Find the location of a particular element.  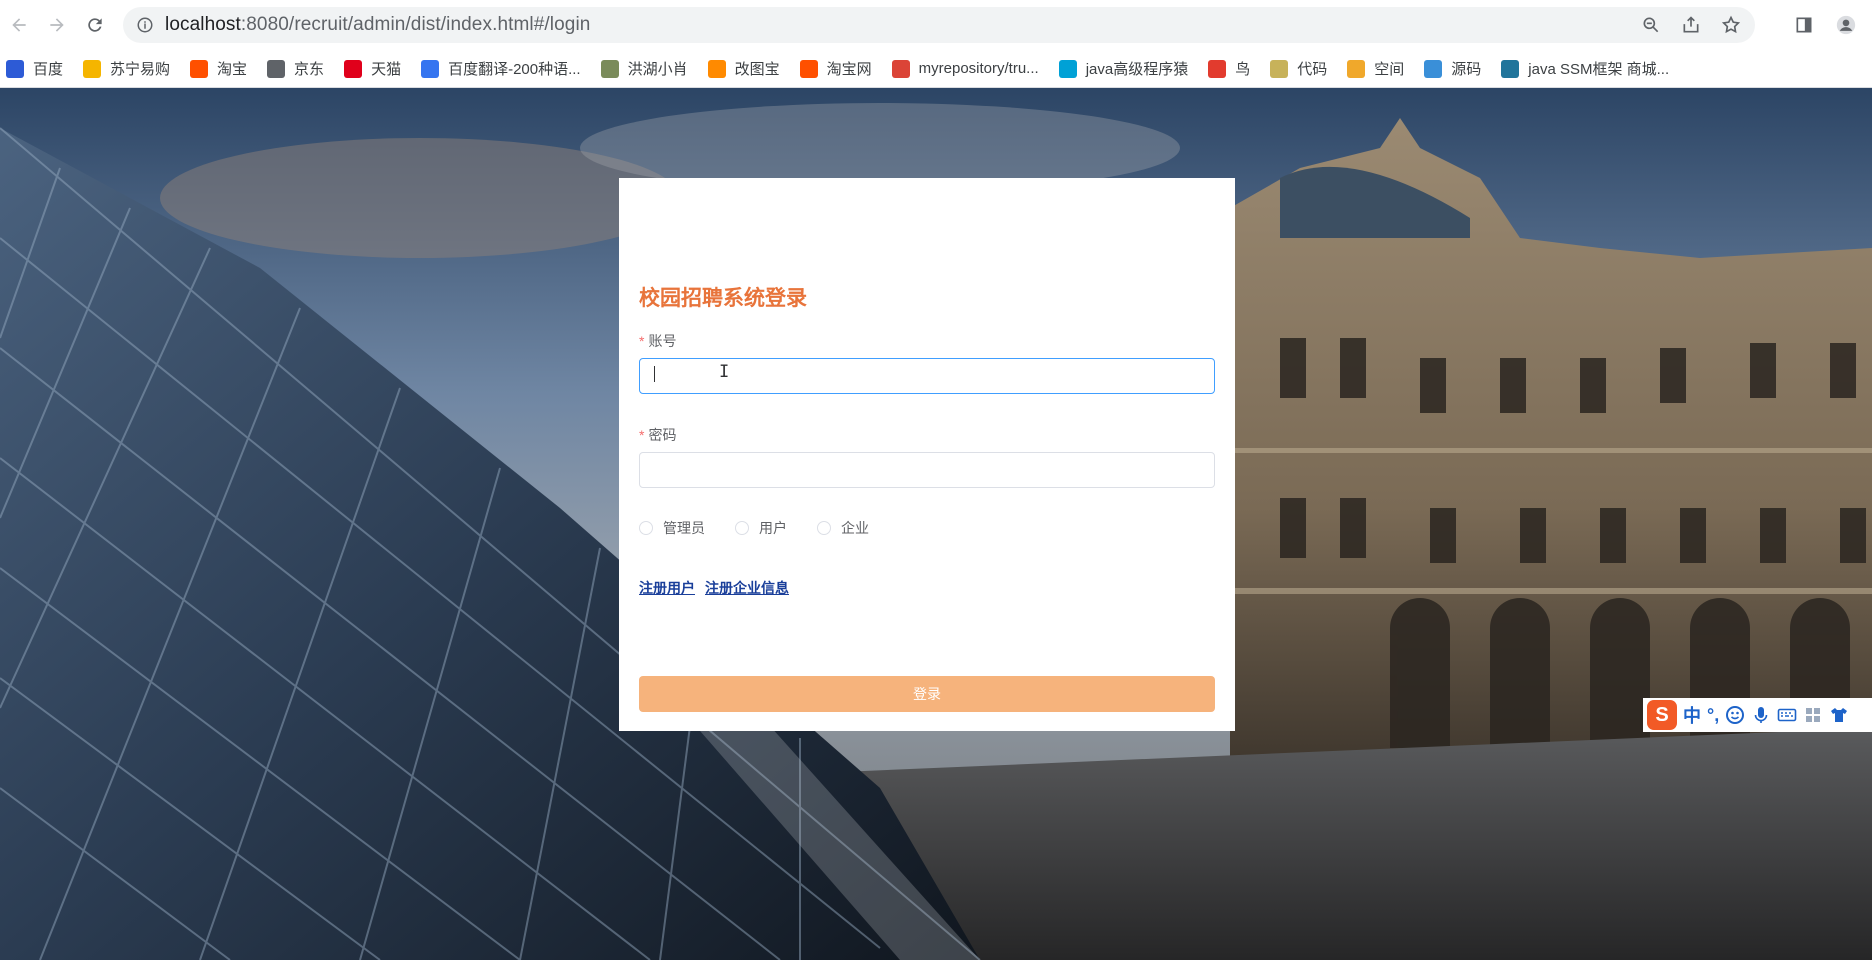

text-caret is located at coordinates (654, 374).